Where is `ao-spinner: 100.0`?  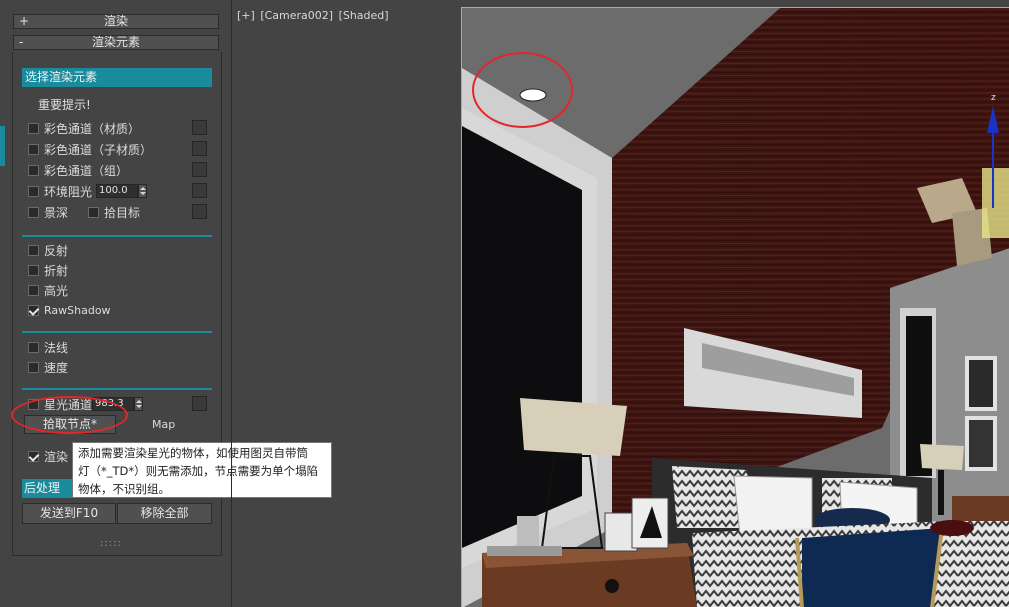 ao-spinner: 100.0 is located at coordinates (122, 191).